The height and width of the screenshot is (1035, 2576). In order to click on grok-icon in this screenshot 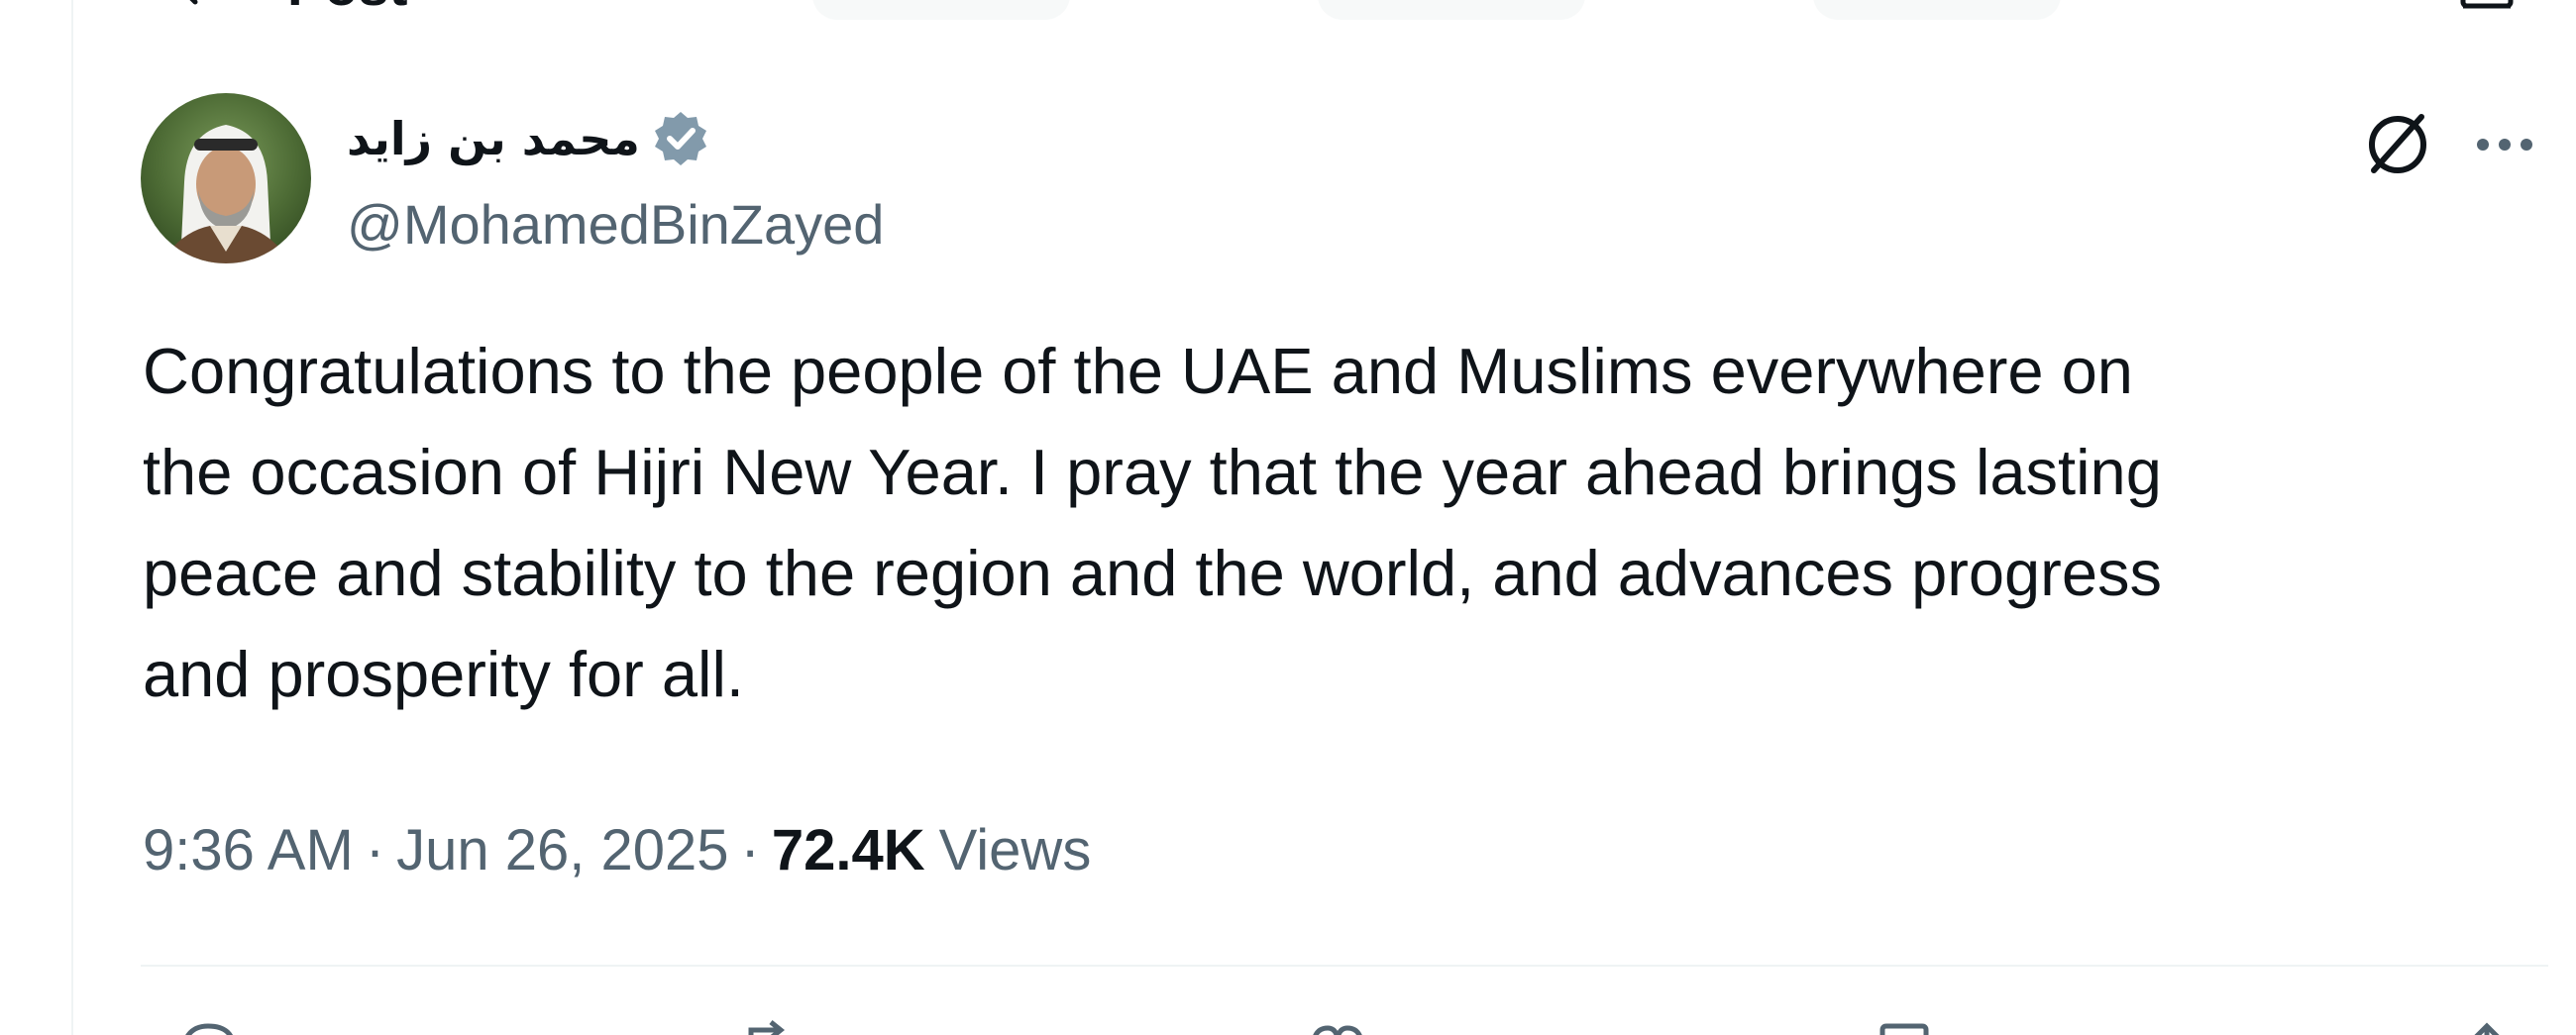, I will do `click(2396, 143)`.